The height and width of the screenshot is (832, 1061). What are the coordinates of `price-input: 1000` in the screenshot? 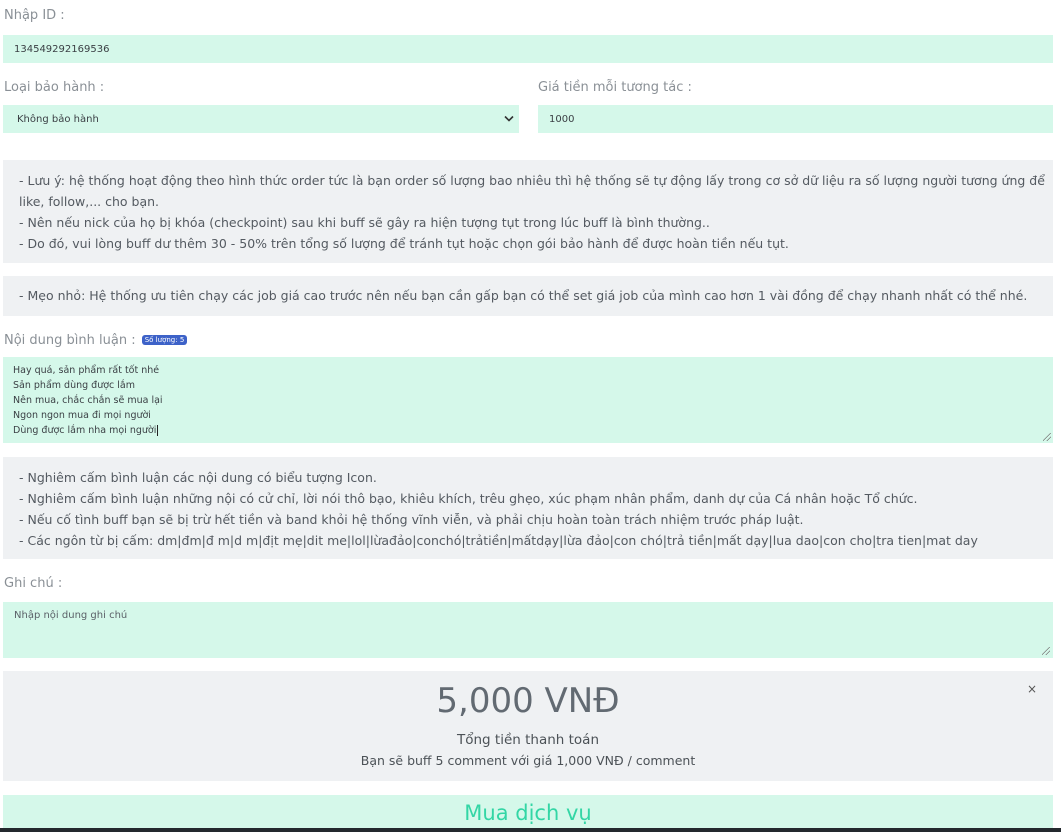 It's located at (795, 119).